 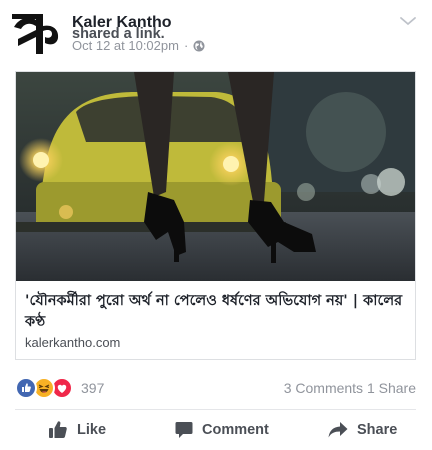 I want to click on comment-icon, so click(x=184, y=430).